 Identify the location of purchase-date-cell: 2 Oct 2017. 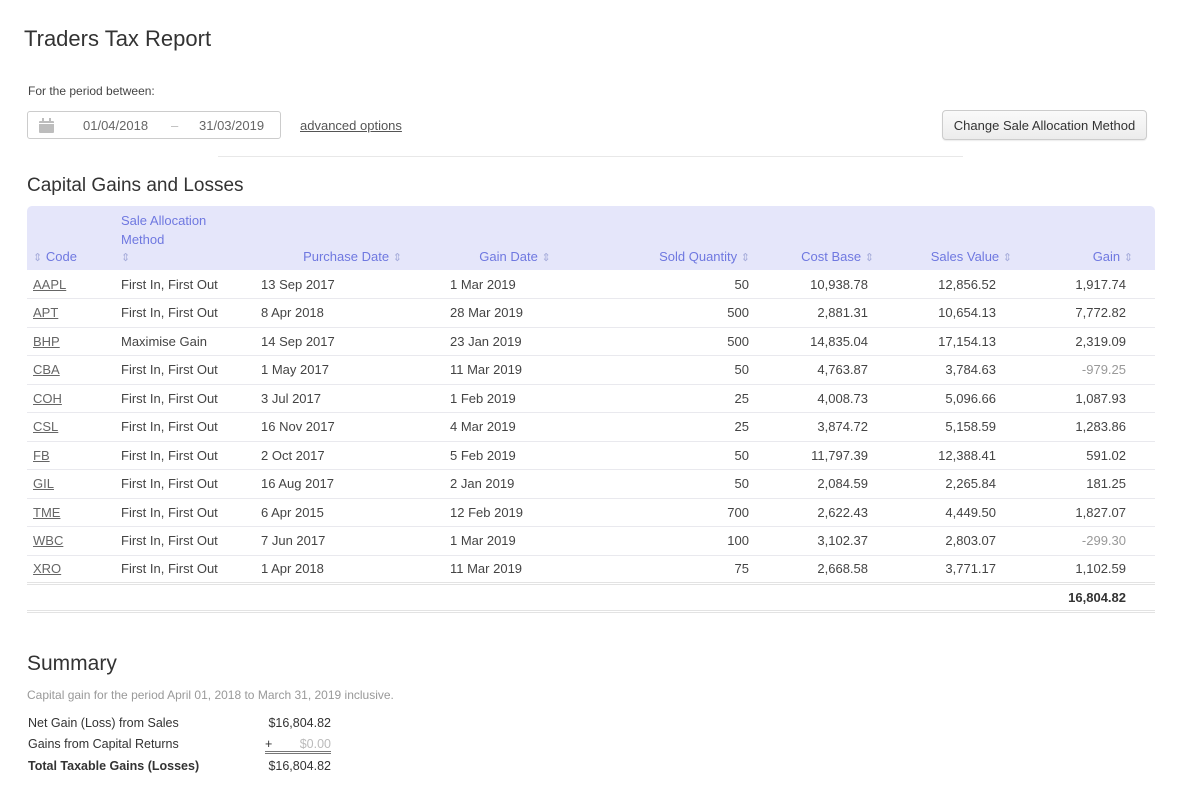
(352, 455).